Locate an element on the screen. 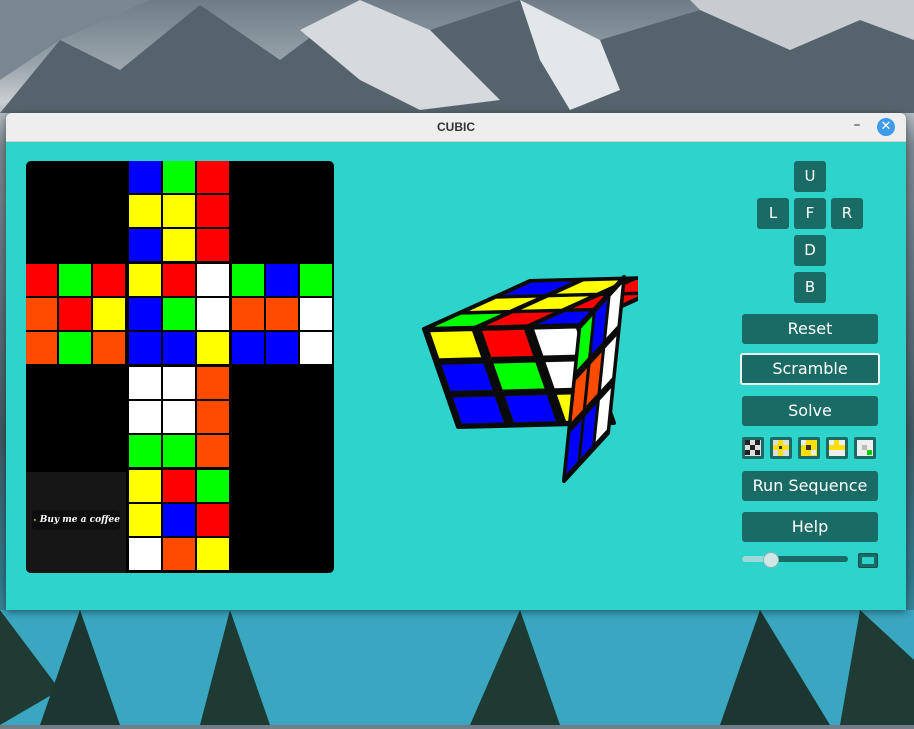 The width and height of the screenshot is (914, 729). checker-pattern-icon is located at coordinates (753, 448).